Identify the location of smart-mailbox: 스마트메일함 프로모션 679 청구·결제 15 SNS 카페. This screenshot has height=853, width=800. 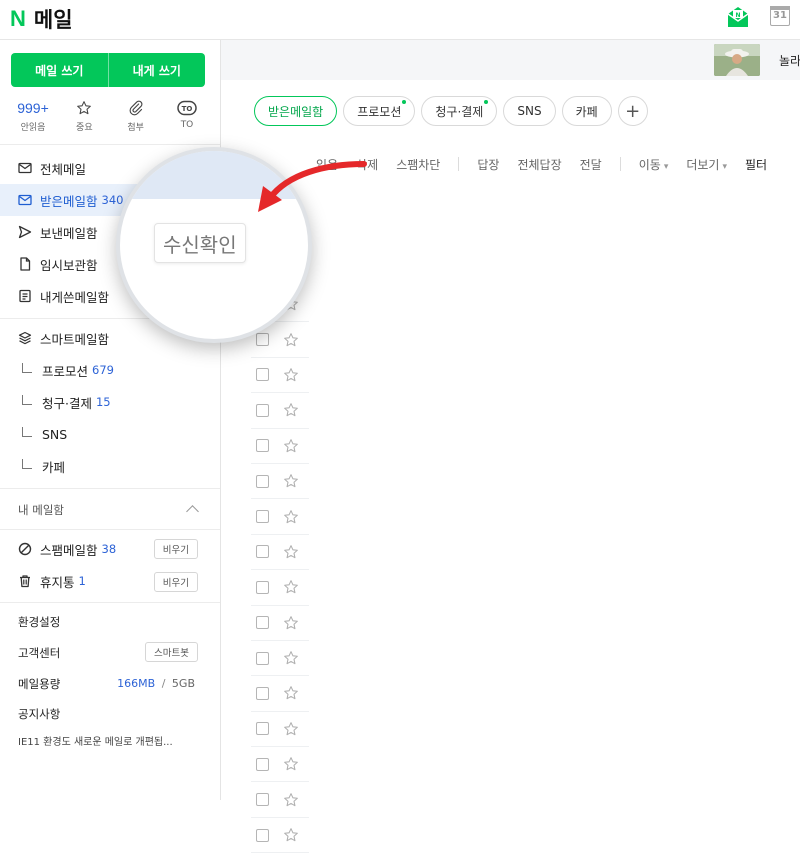
(110, 402).